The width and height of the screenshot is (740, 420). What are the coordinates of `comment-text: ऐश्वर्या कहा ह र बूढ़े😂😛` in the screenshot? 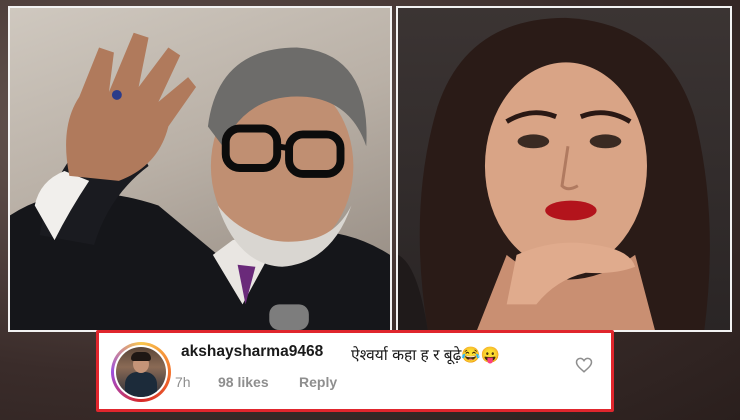 It's located at (425, 355).